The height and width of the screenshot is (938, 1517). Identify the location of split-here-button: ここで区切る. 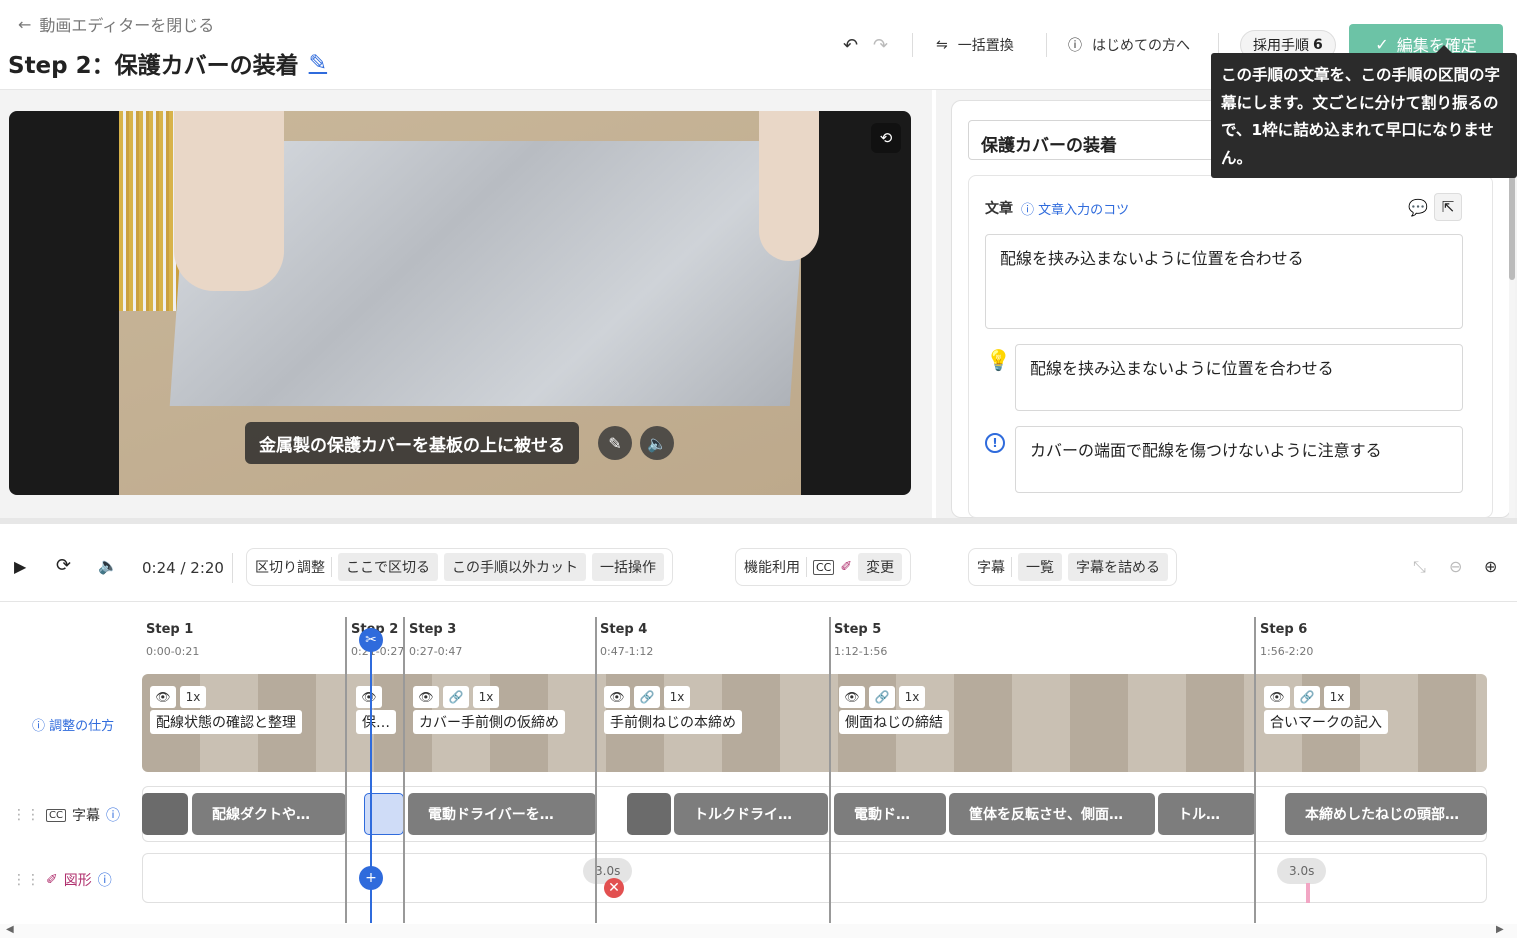
(388, 567).